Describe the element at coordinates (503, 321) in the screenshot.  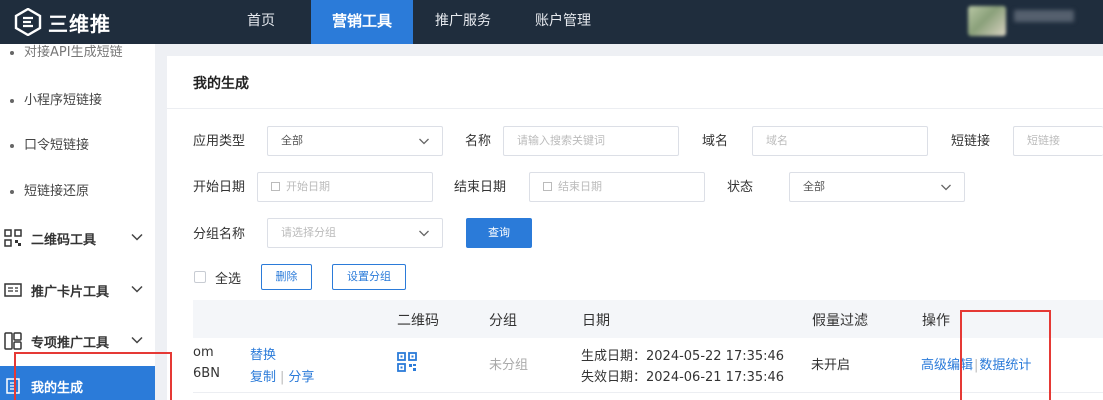
I see `column-header-group: 分组` at that location.